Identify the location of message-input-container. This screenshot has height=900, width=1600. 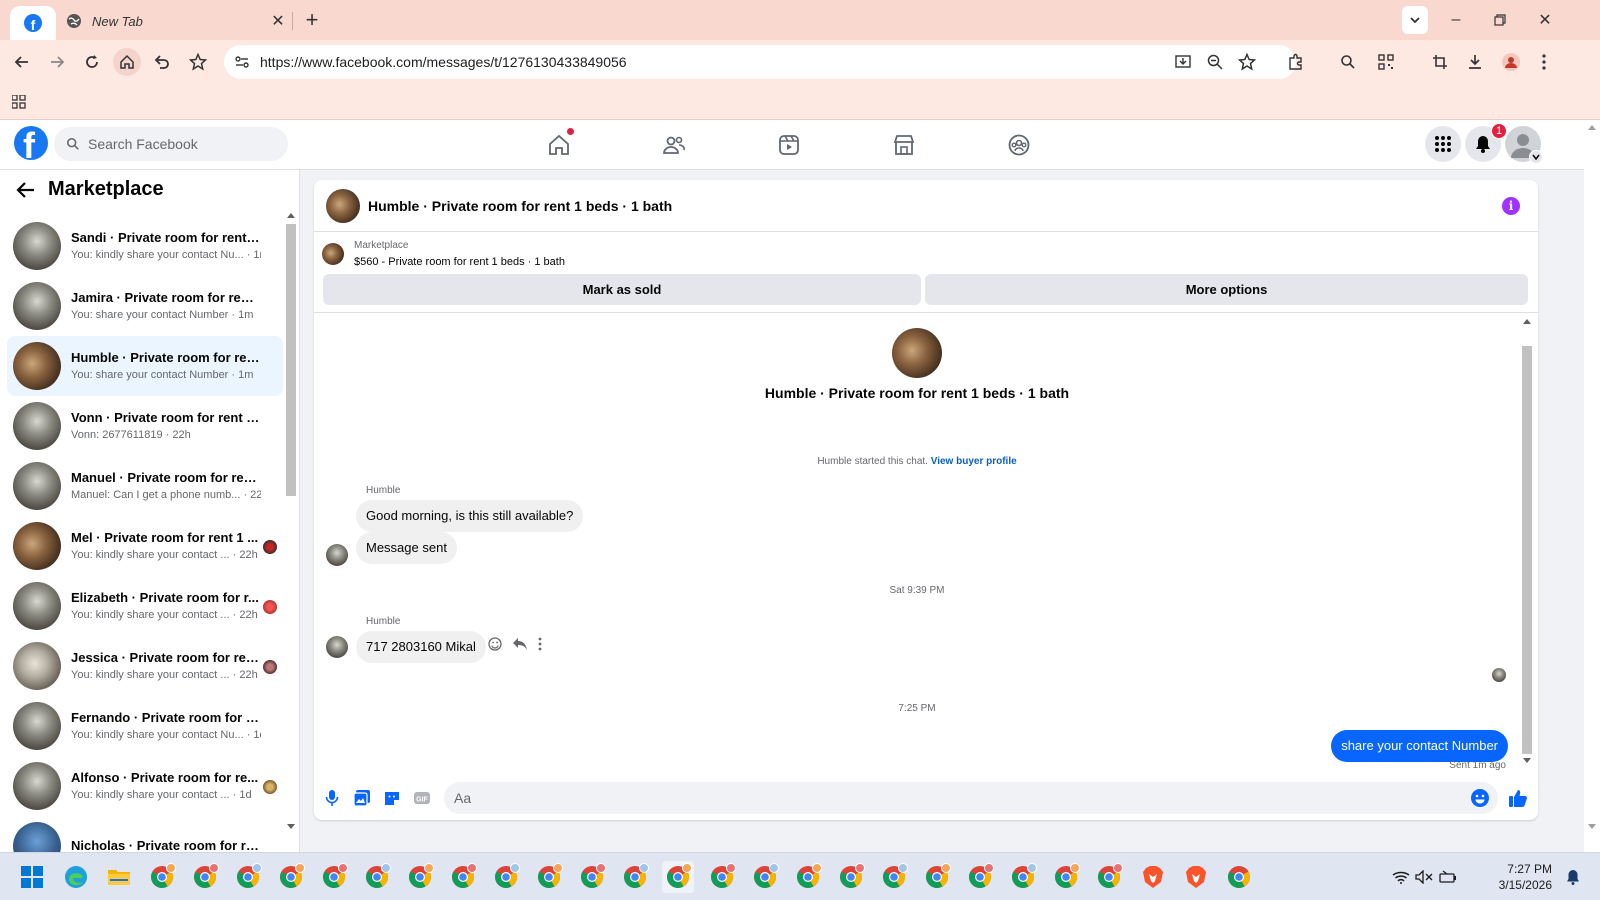
(971, 798).